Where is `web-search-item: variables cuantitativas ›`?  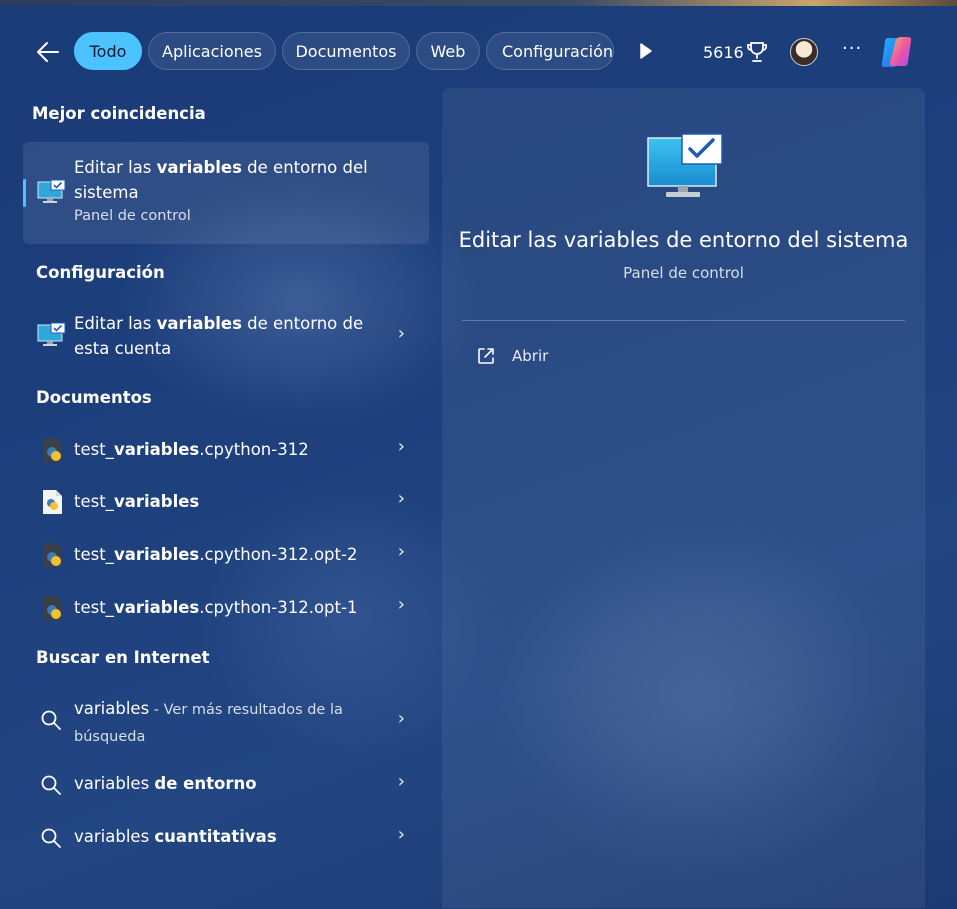 web-search-item: variables cuantitativas › is located at coordinates (226, 838).